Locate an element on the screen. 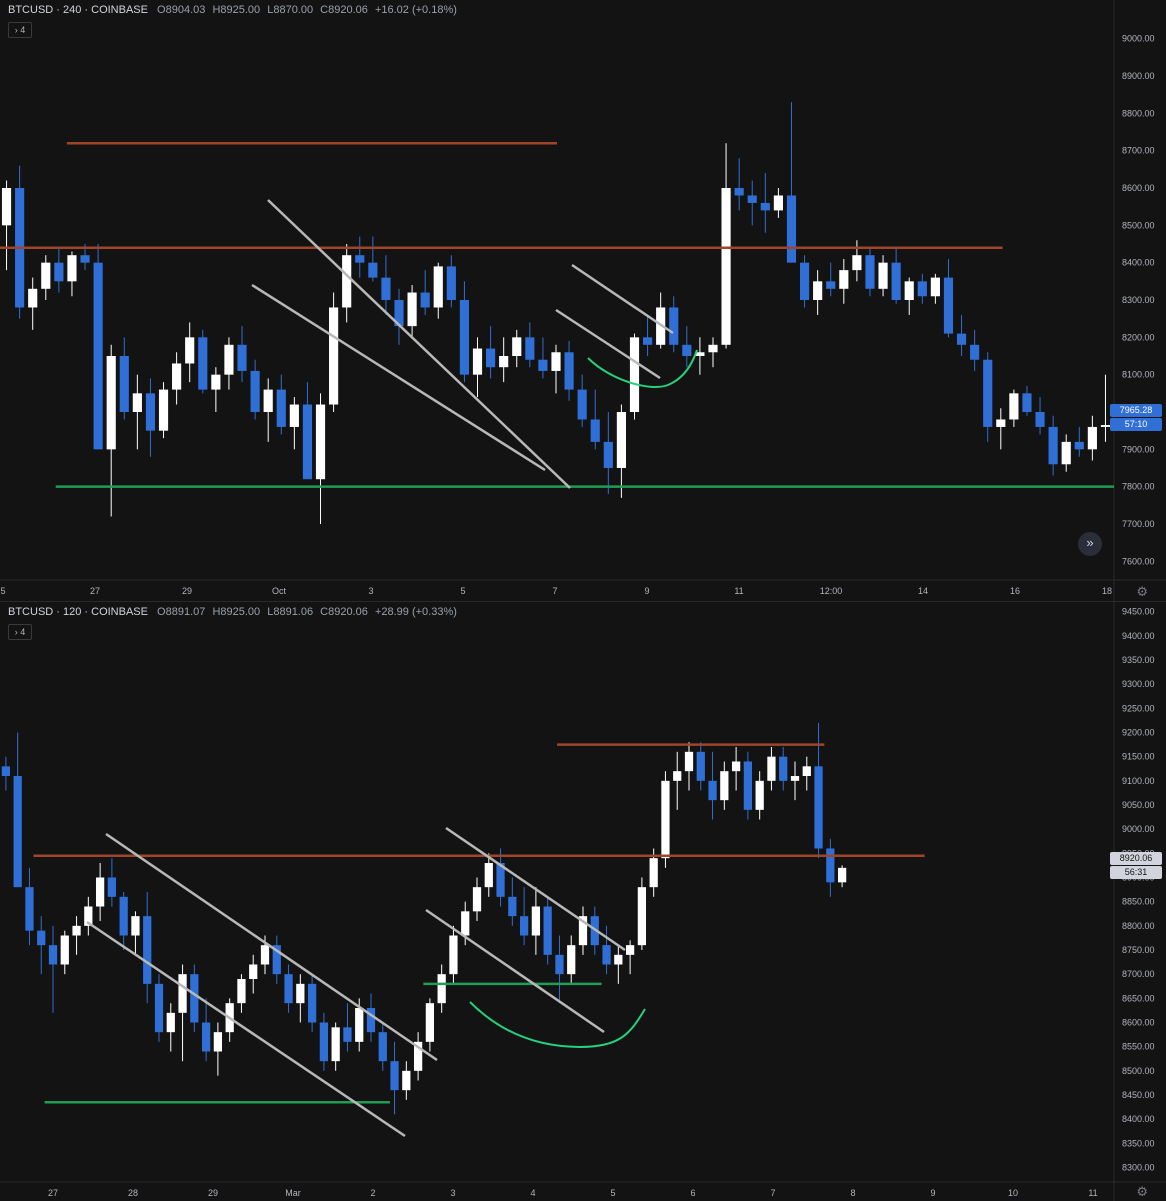 This screenshot has height=1201, width=1166. legend-open: O8904.03 is located at coordinates (181, 10).